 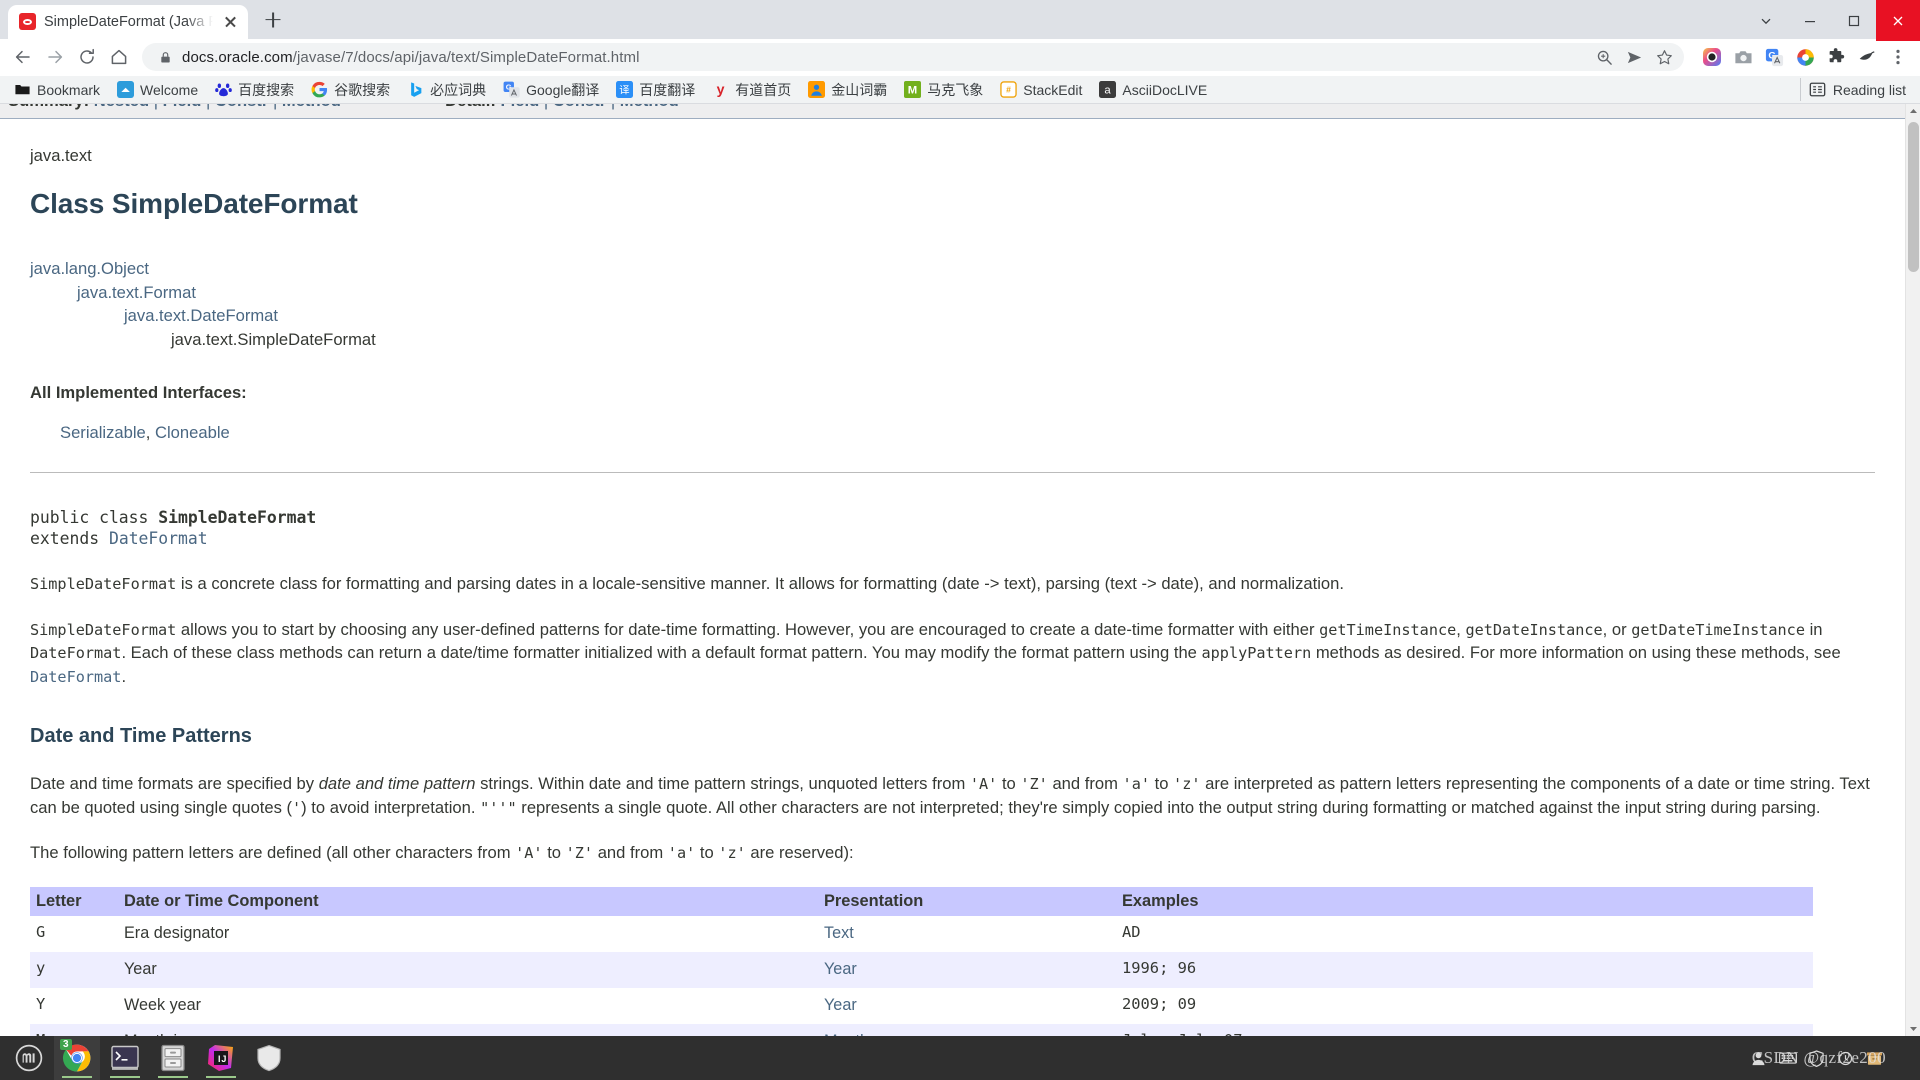 I want to click on reload-icon, so click(x=87, y=57).